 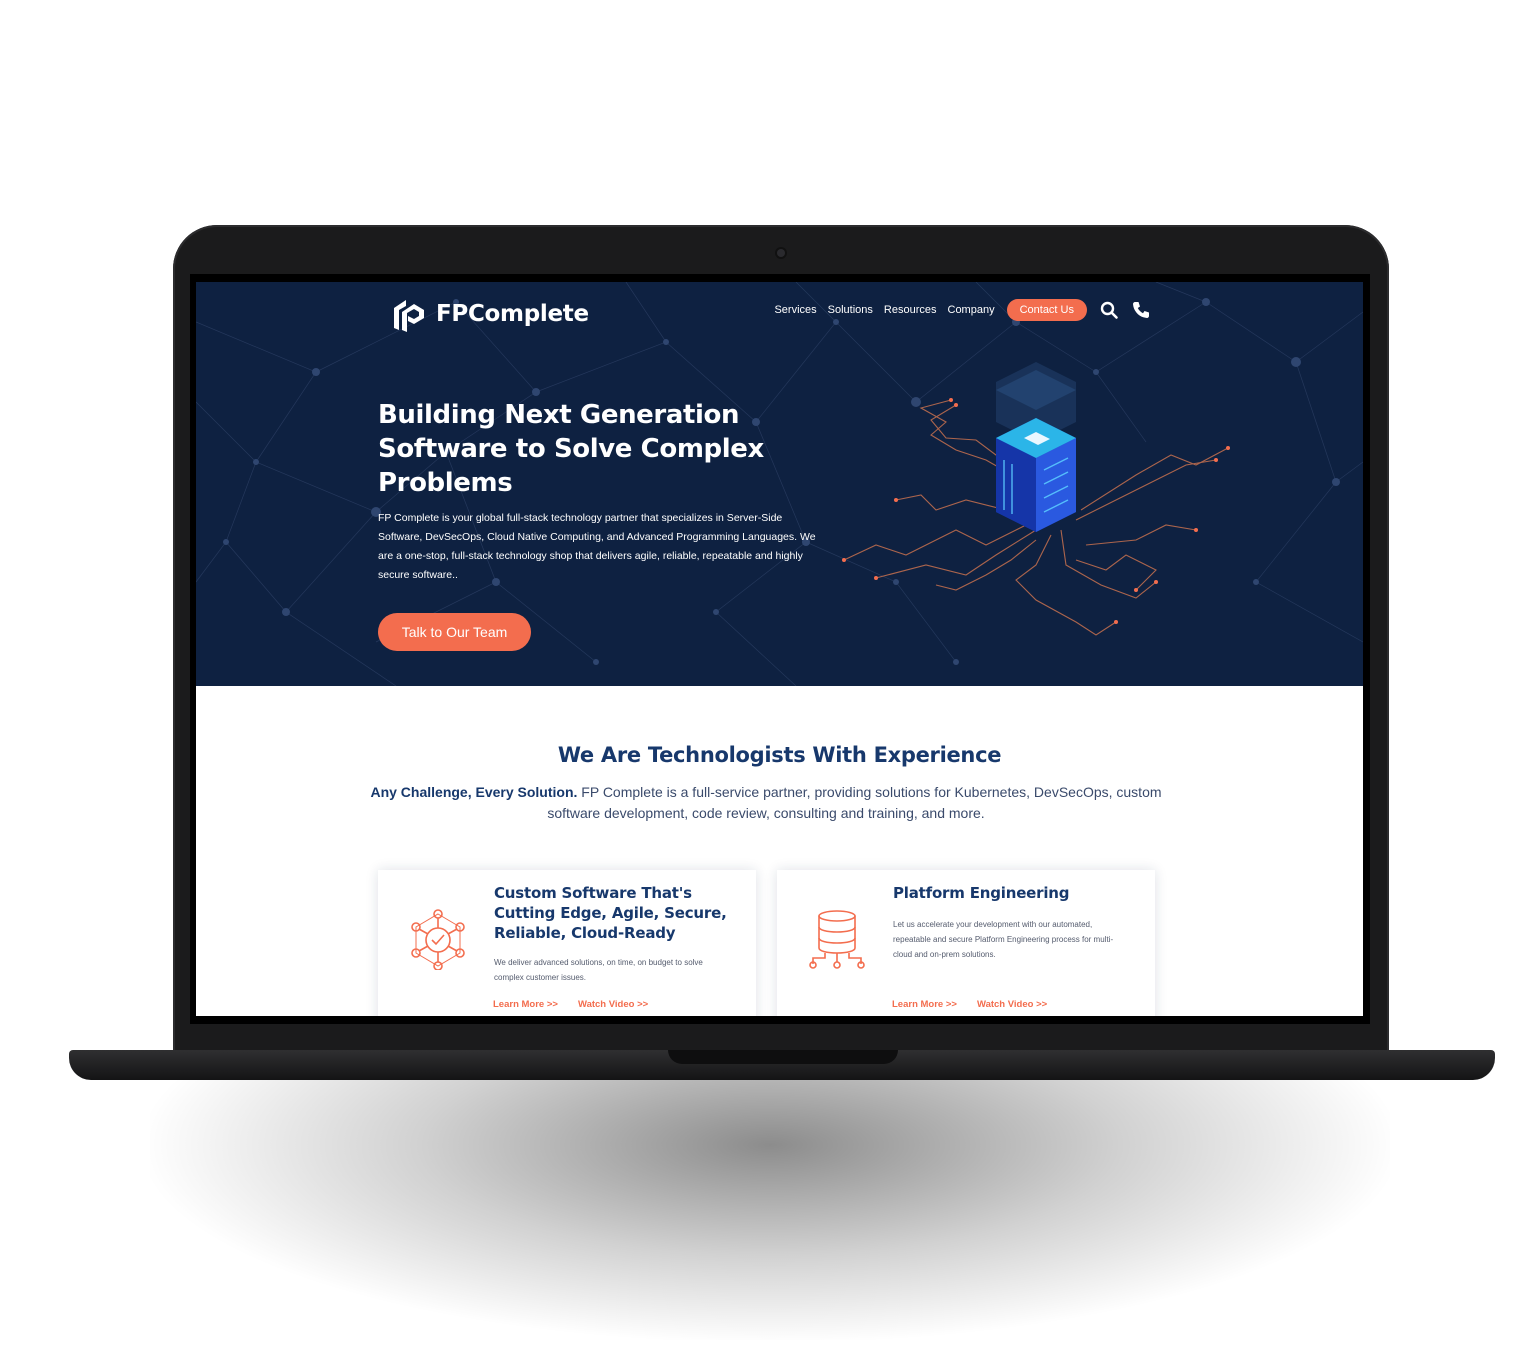 I want to click on section-lead: Any Challenge, Every Solution., so click(x=474, y=792).